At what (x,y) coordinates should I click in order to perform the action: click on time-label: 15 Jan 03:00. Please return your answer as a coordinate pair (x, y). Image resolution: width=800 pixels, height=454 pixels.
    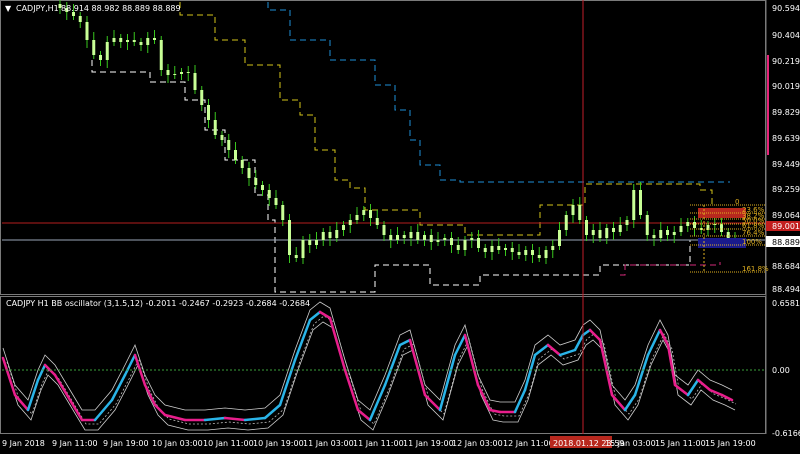
    Looking at the image, I should click on (630, 443).